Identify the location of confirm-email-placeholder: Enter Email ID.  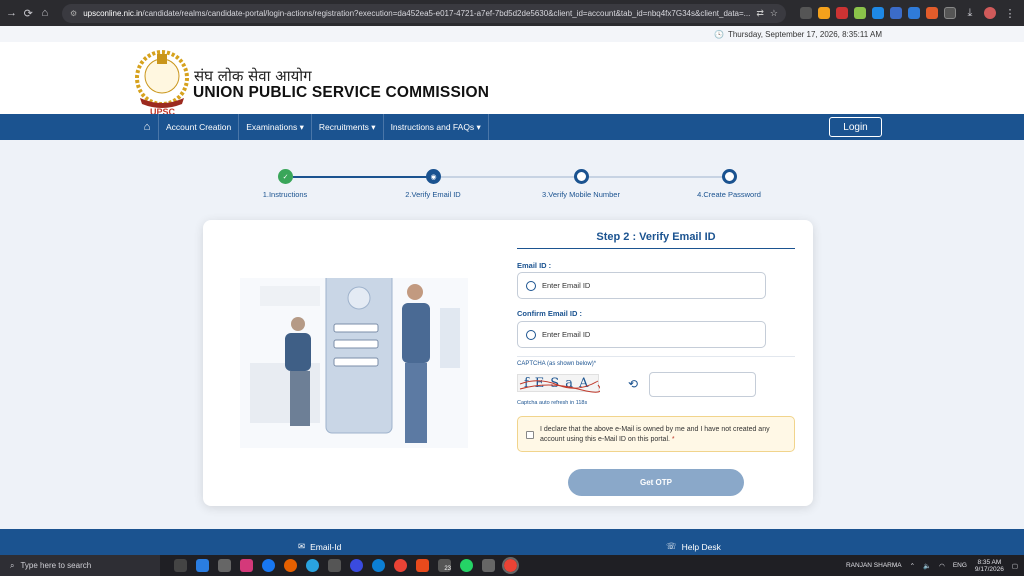
(566, 334).